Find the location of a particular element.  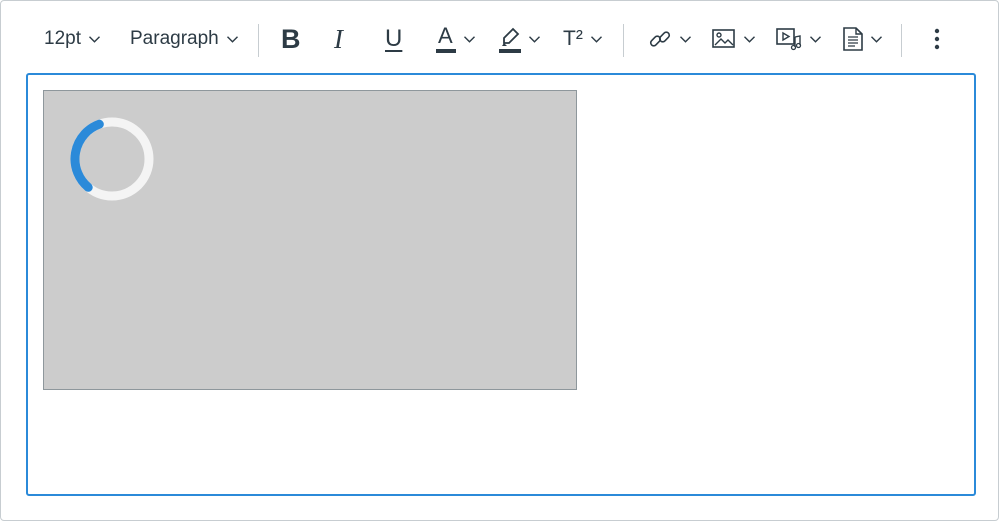

italic-icon: I is located at coordinates (338, 38).